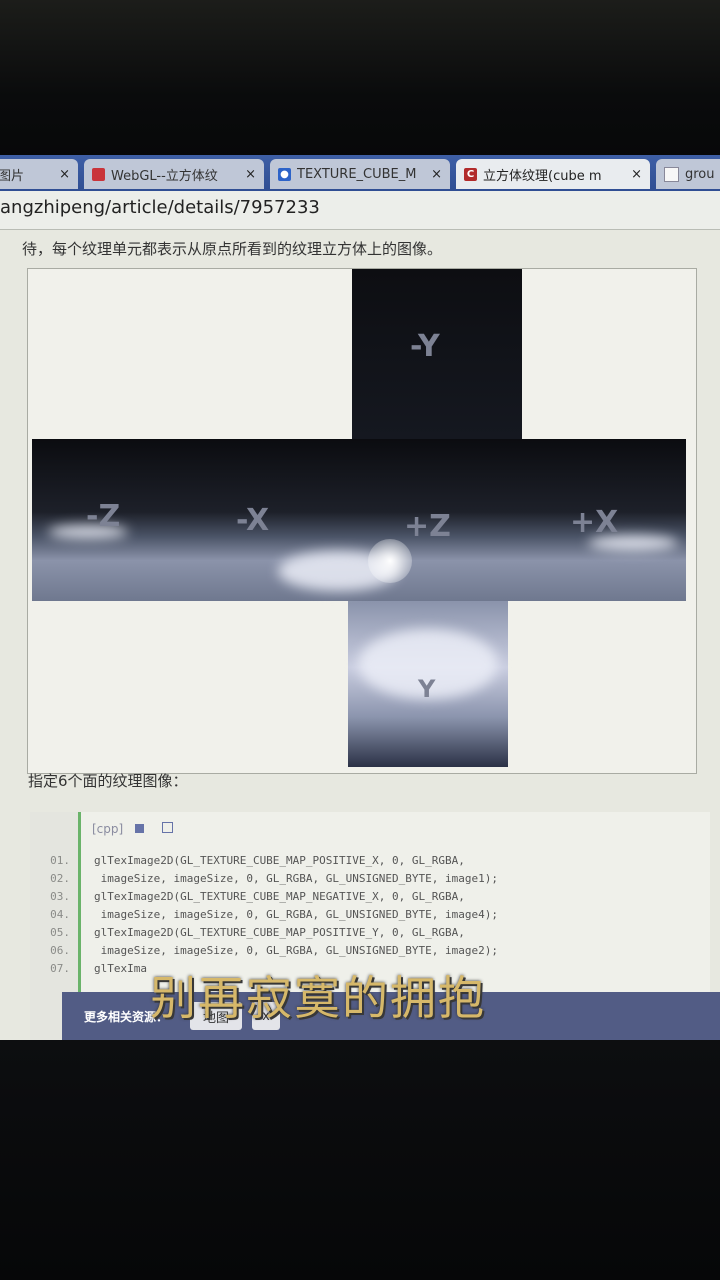 This screenshot has height=1280, width=720. Describe the element at coordinates (357, 174) in the screenshot. I see `tab-label: TEXTURE_CUBE_M` at that location.